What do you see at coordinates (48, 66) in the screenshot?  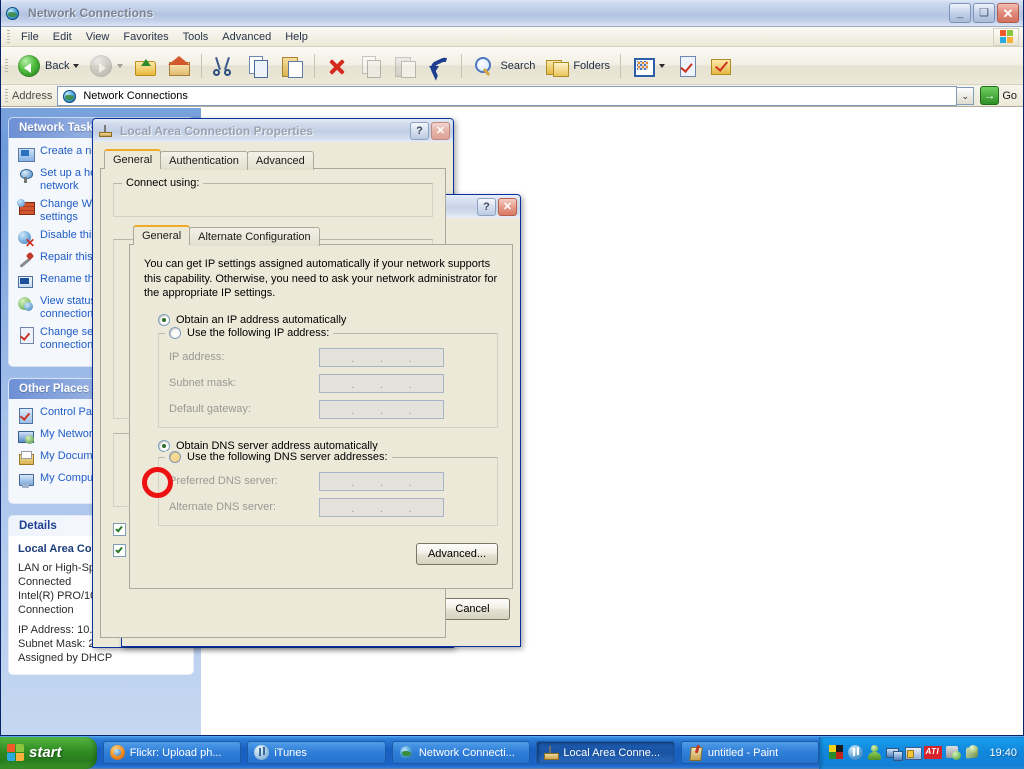 I see `back-button: Back` at bounding box center [48, 66].